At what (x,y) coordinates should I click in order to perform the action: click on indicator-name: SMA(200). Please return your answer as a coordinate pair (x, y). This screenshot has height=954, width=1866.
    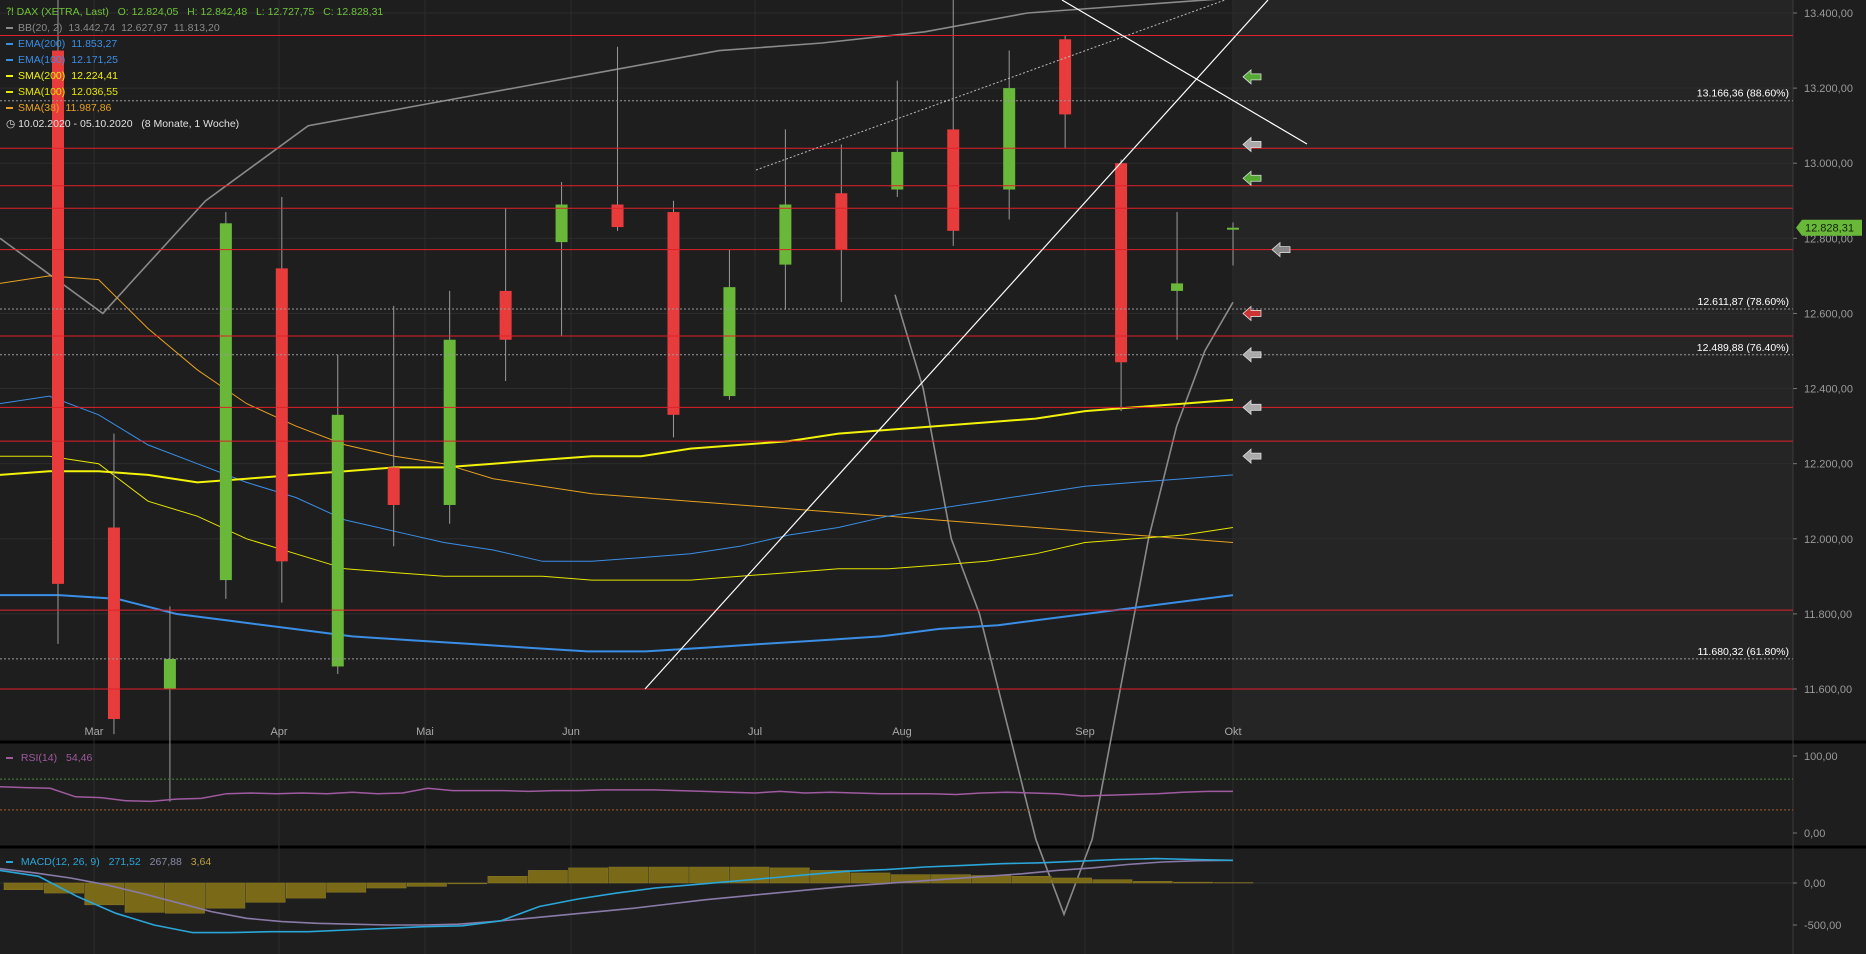
    Looking at the image, I should click on (42, 76).